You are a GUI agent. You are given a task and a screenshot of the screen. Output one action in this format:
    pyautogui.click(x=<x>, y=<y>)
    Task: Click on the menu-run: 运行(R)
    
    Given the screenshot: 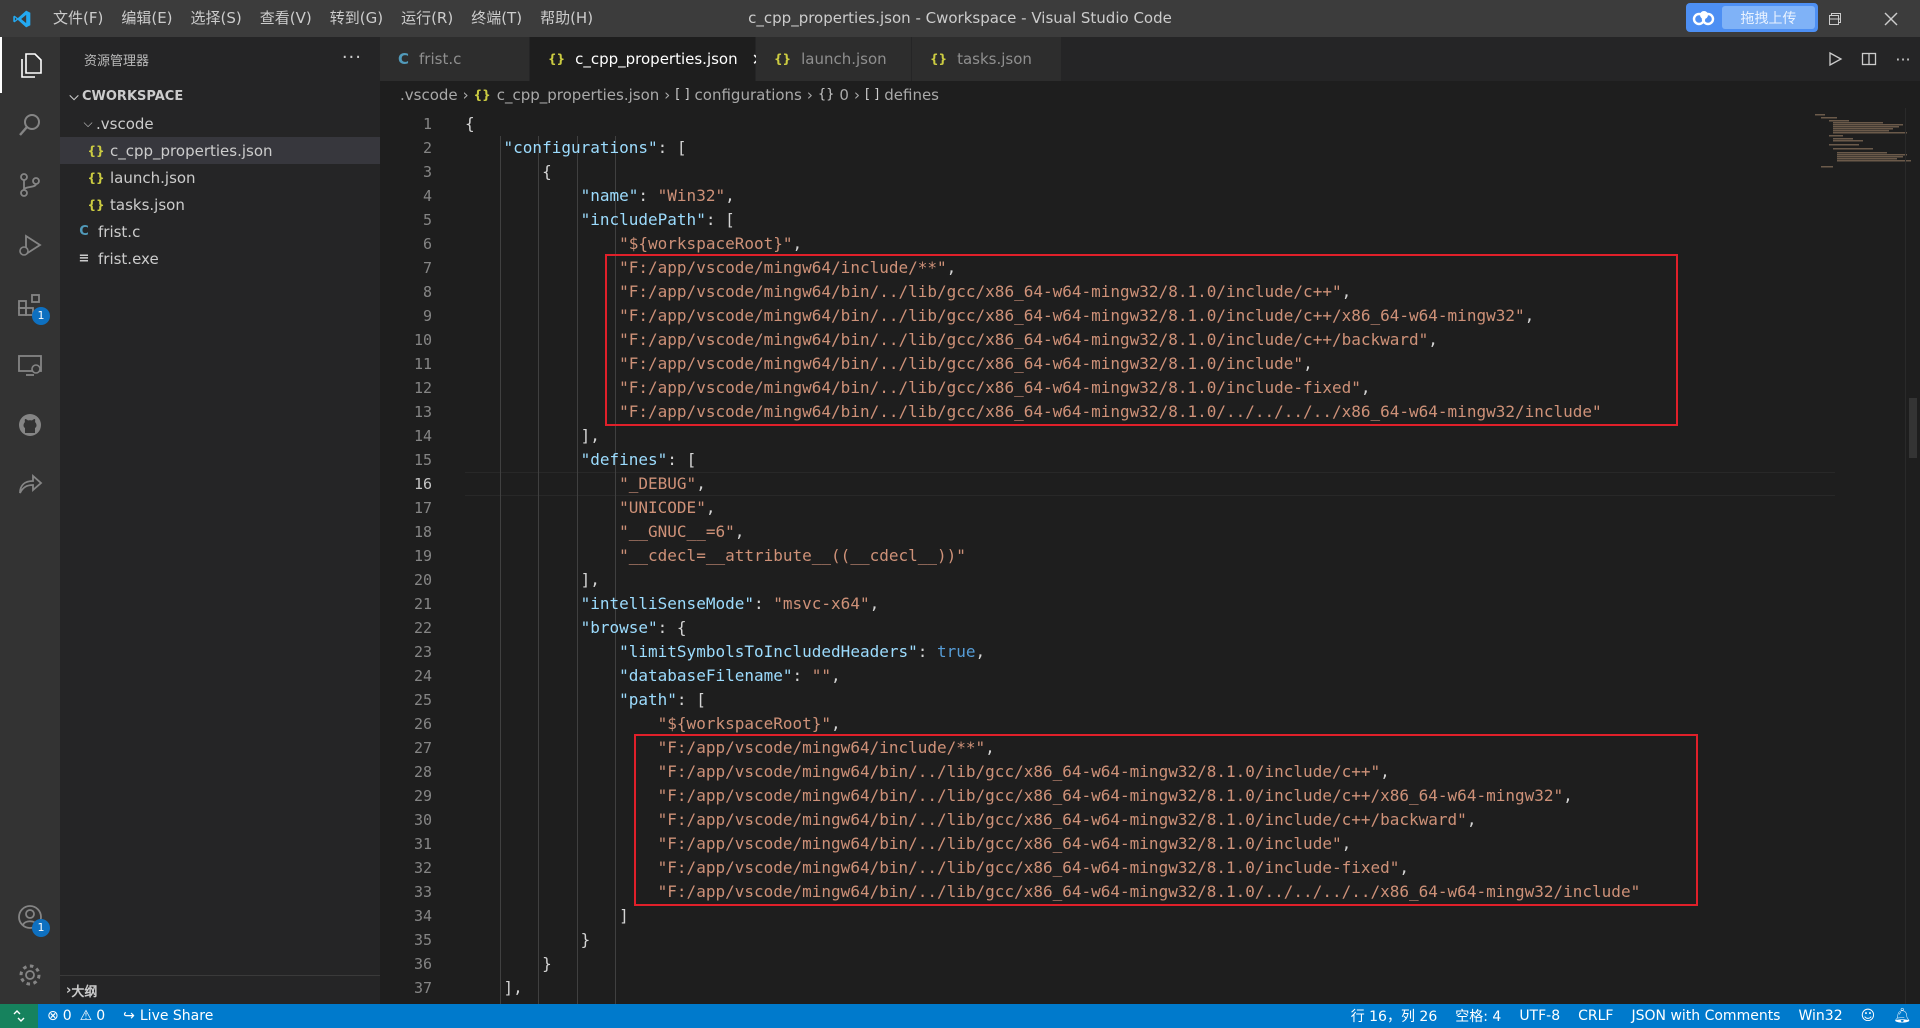 What is the action you would take?
    pyautogui.click(x=427, y=18)
    